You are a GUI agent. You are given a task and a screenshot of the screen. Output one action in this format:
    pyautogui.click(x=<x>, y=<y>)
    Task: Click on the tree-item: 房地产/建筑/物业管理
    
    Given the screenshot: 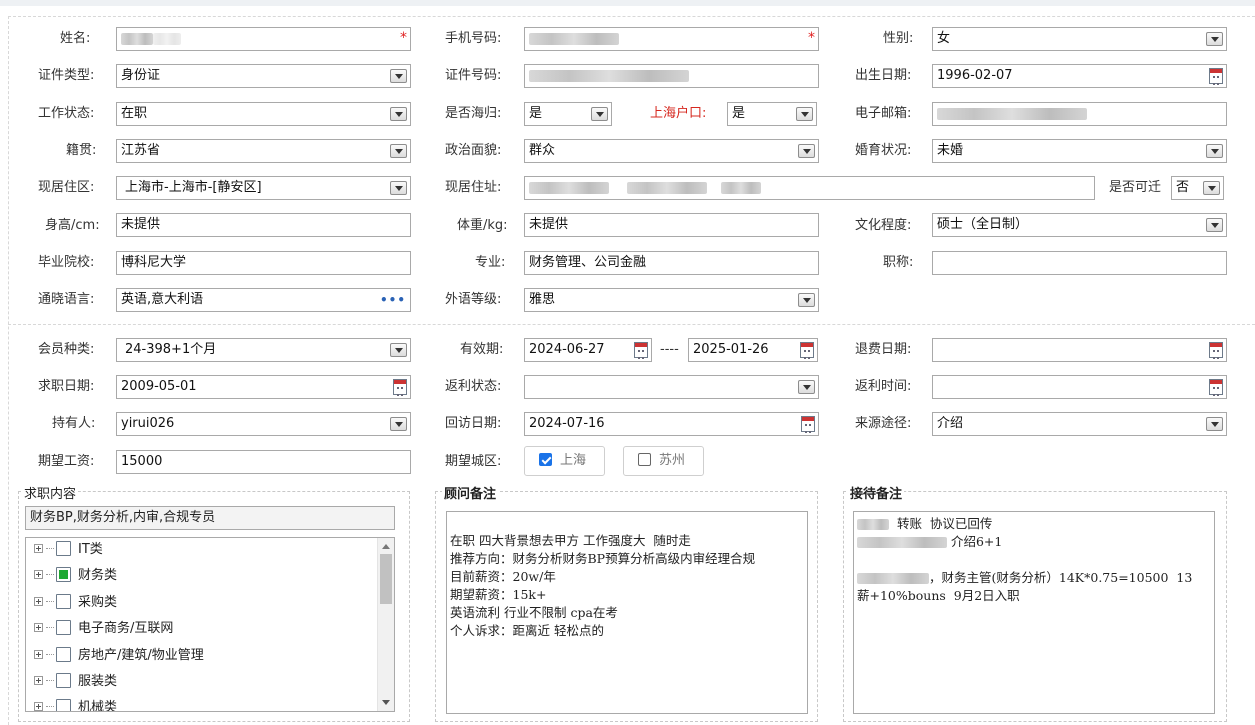 What is the action you would take?
    pyautogui.click(x=119, y=656)
    